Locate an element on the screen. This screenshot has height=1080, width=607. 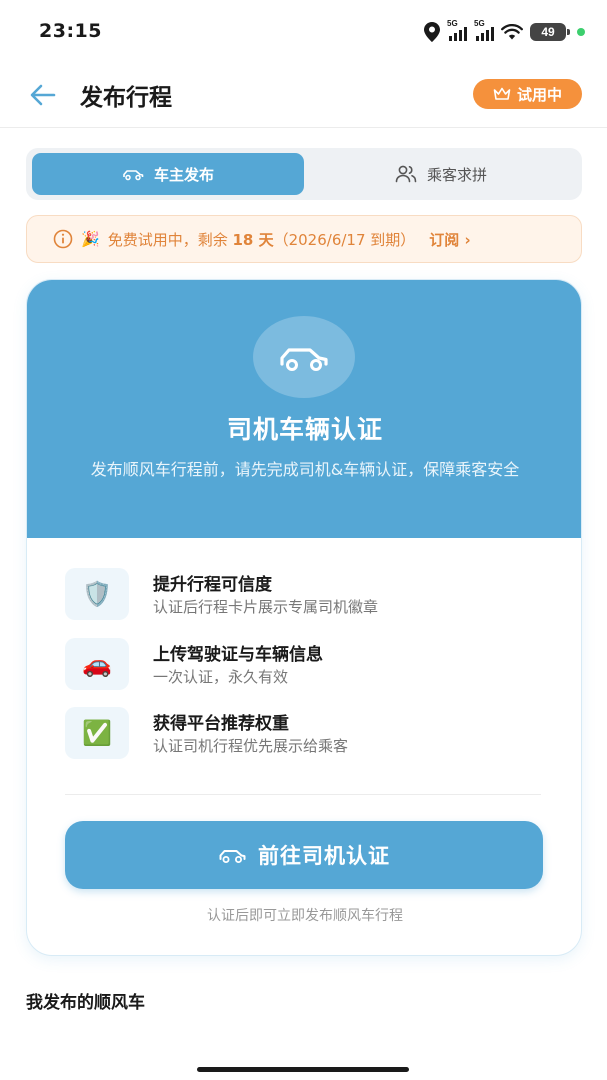
crown-icon is located at coordinates (502, 93).